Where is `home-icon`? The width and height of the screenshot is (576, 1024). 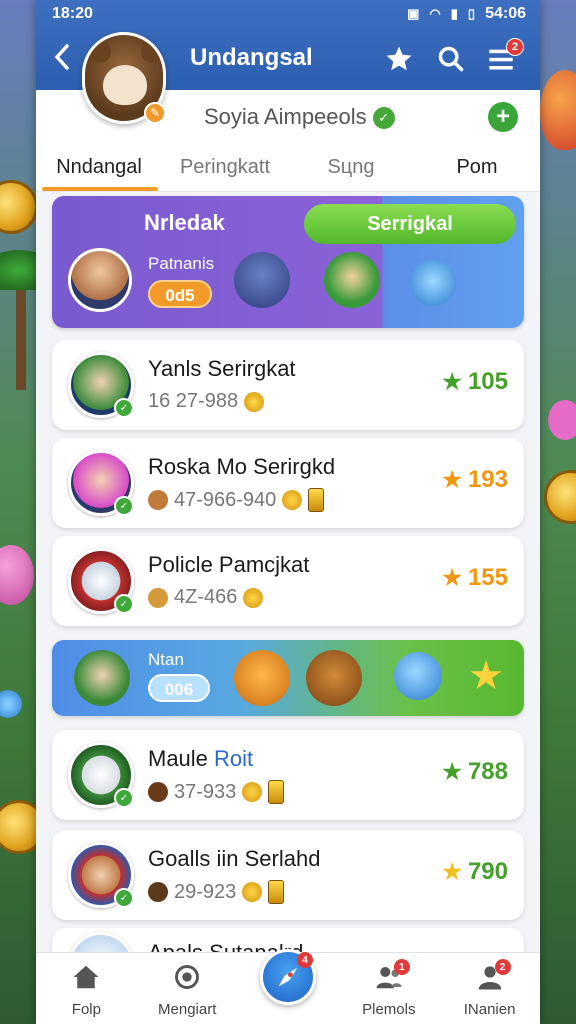 home-icon is located at coordinates (86, 977).